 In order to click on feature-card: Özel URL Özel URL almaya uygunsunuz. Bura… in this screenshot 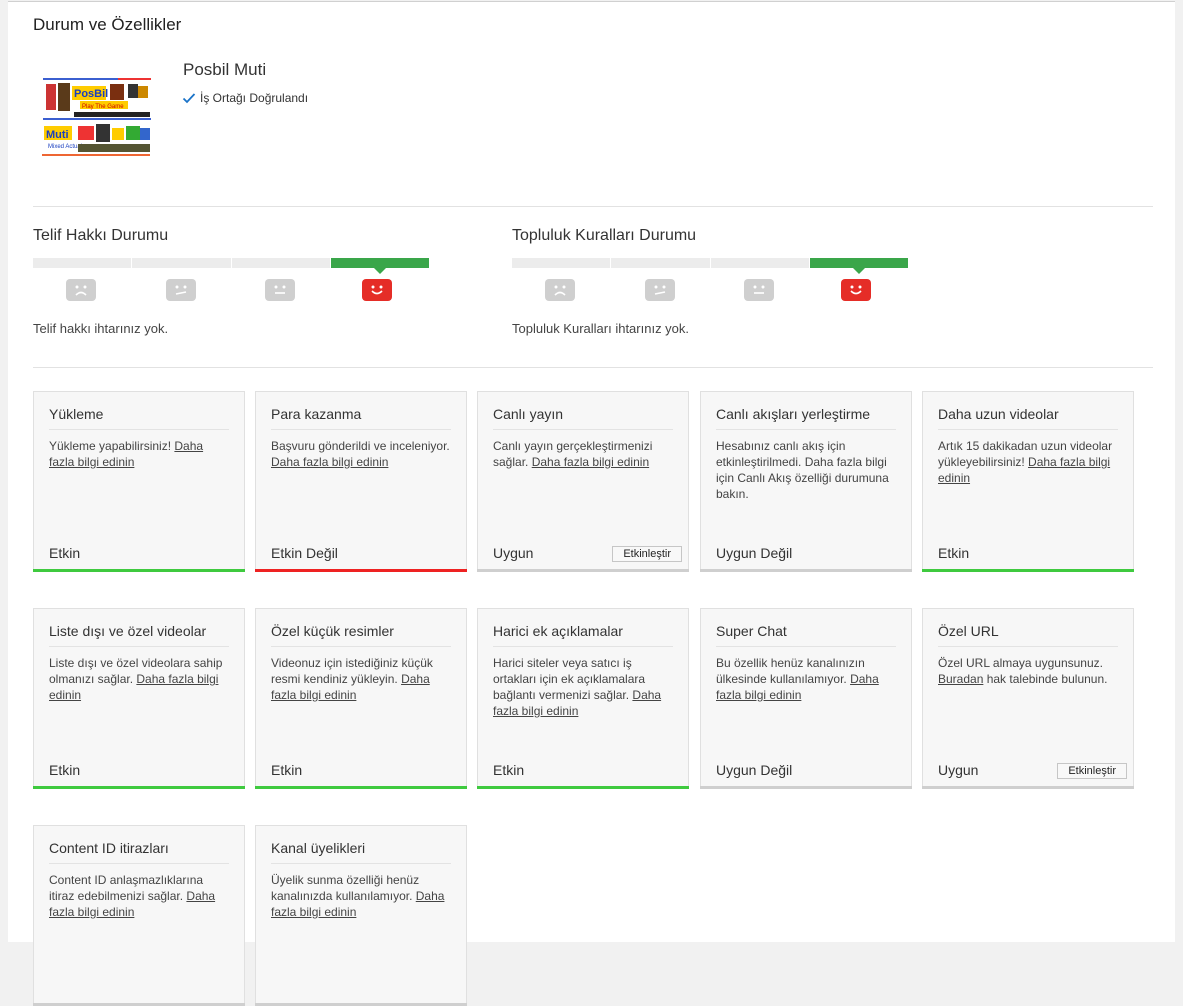, I will do `click(1028, 698)`.